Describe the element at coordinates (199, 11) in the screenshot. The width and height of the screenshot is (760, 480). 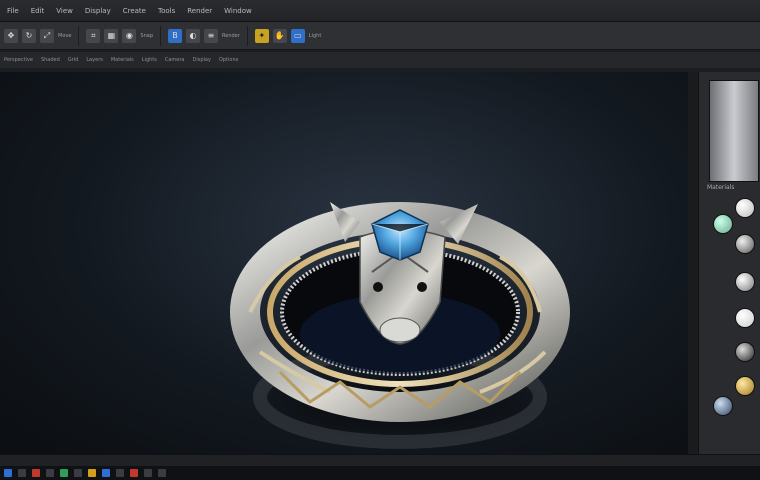
I see `menu-render: Render` at that location.